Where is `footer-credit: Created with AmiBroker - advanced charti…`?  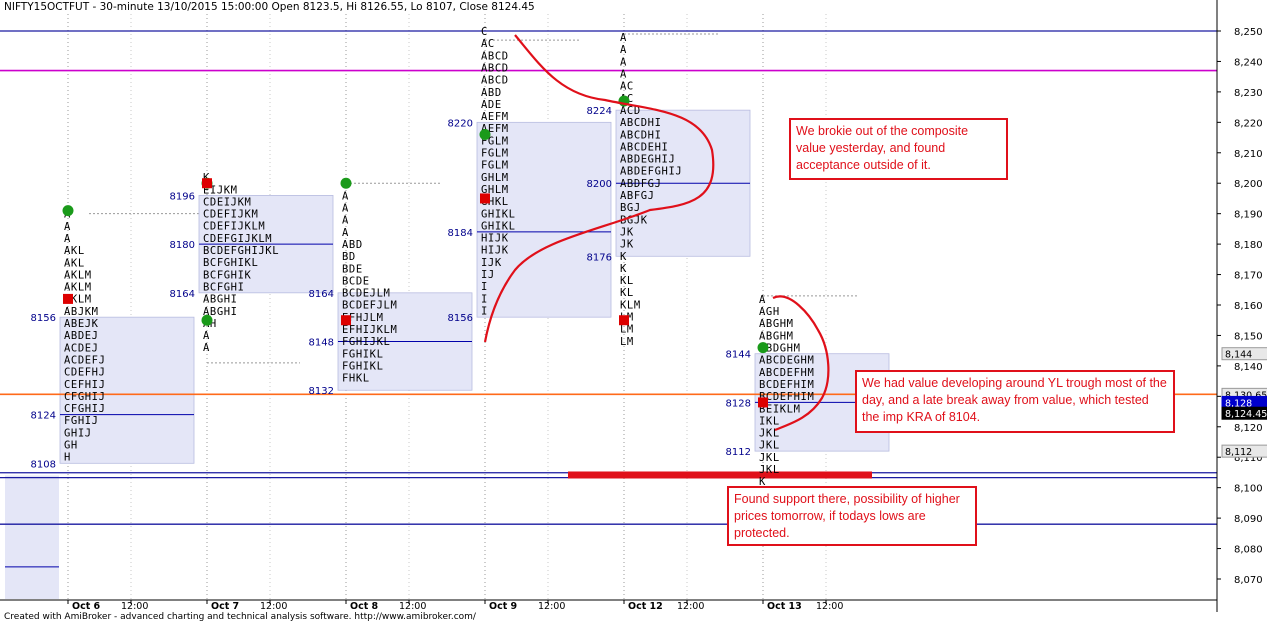
footer-credit: Created with AmiBroker - advanced charti… is located at coordinates (240, 617).